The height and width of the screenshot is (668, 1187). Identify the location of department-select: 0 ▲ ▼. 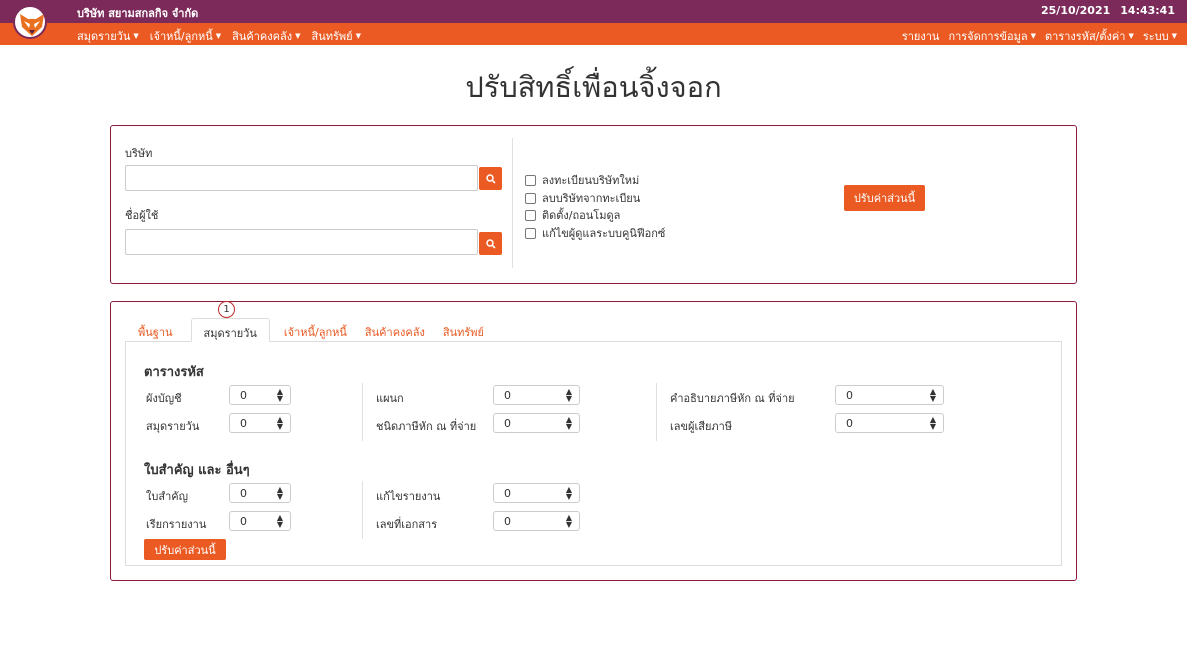
(536, 395).